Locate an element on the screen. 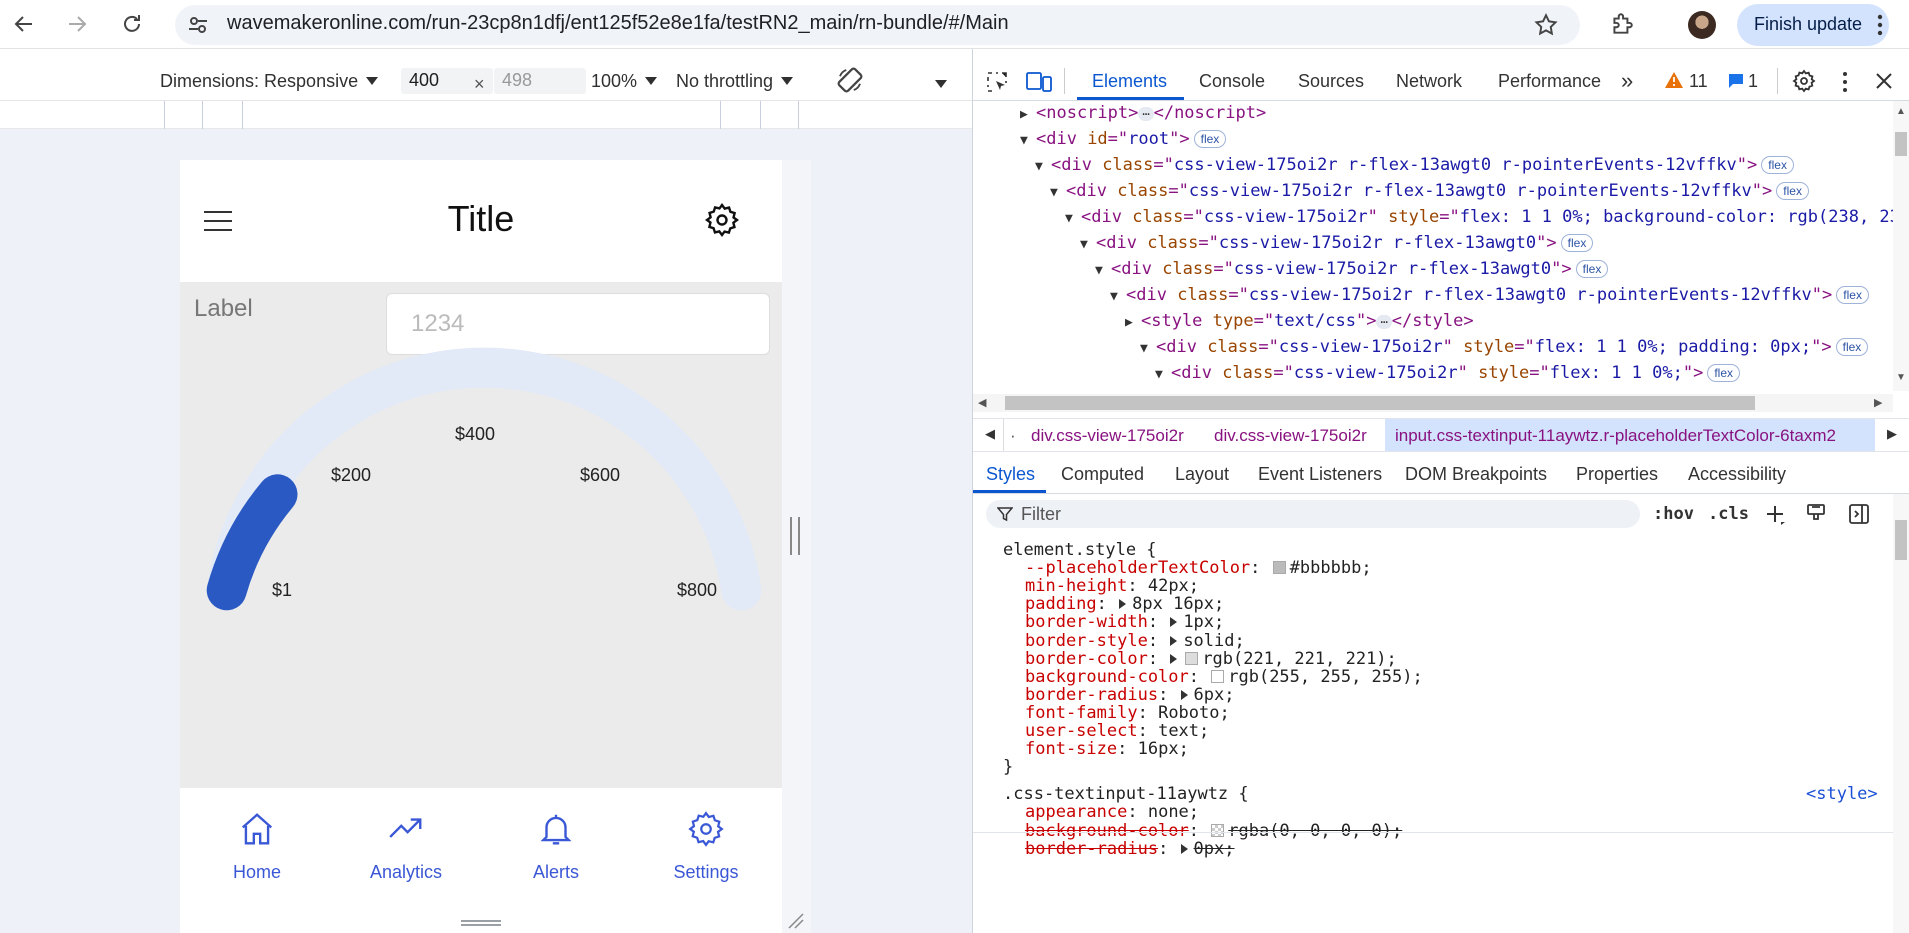 The image size is (1909, 933). subtab-accessibility: Accessibility is located at coordinates (1737, 474).